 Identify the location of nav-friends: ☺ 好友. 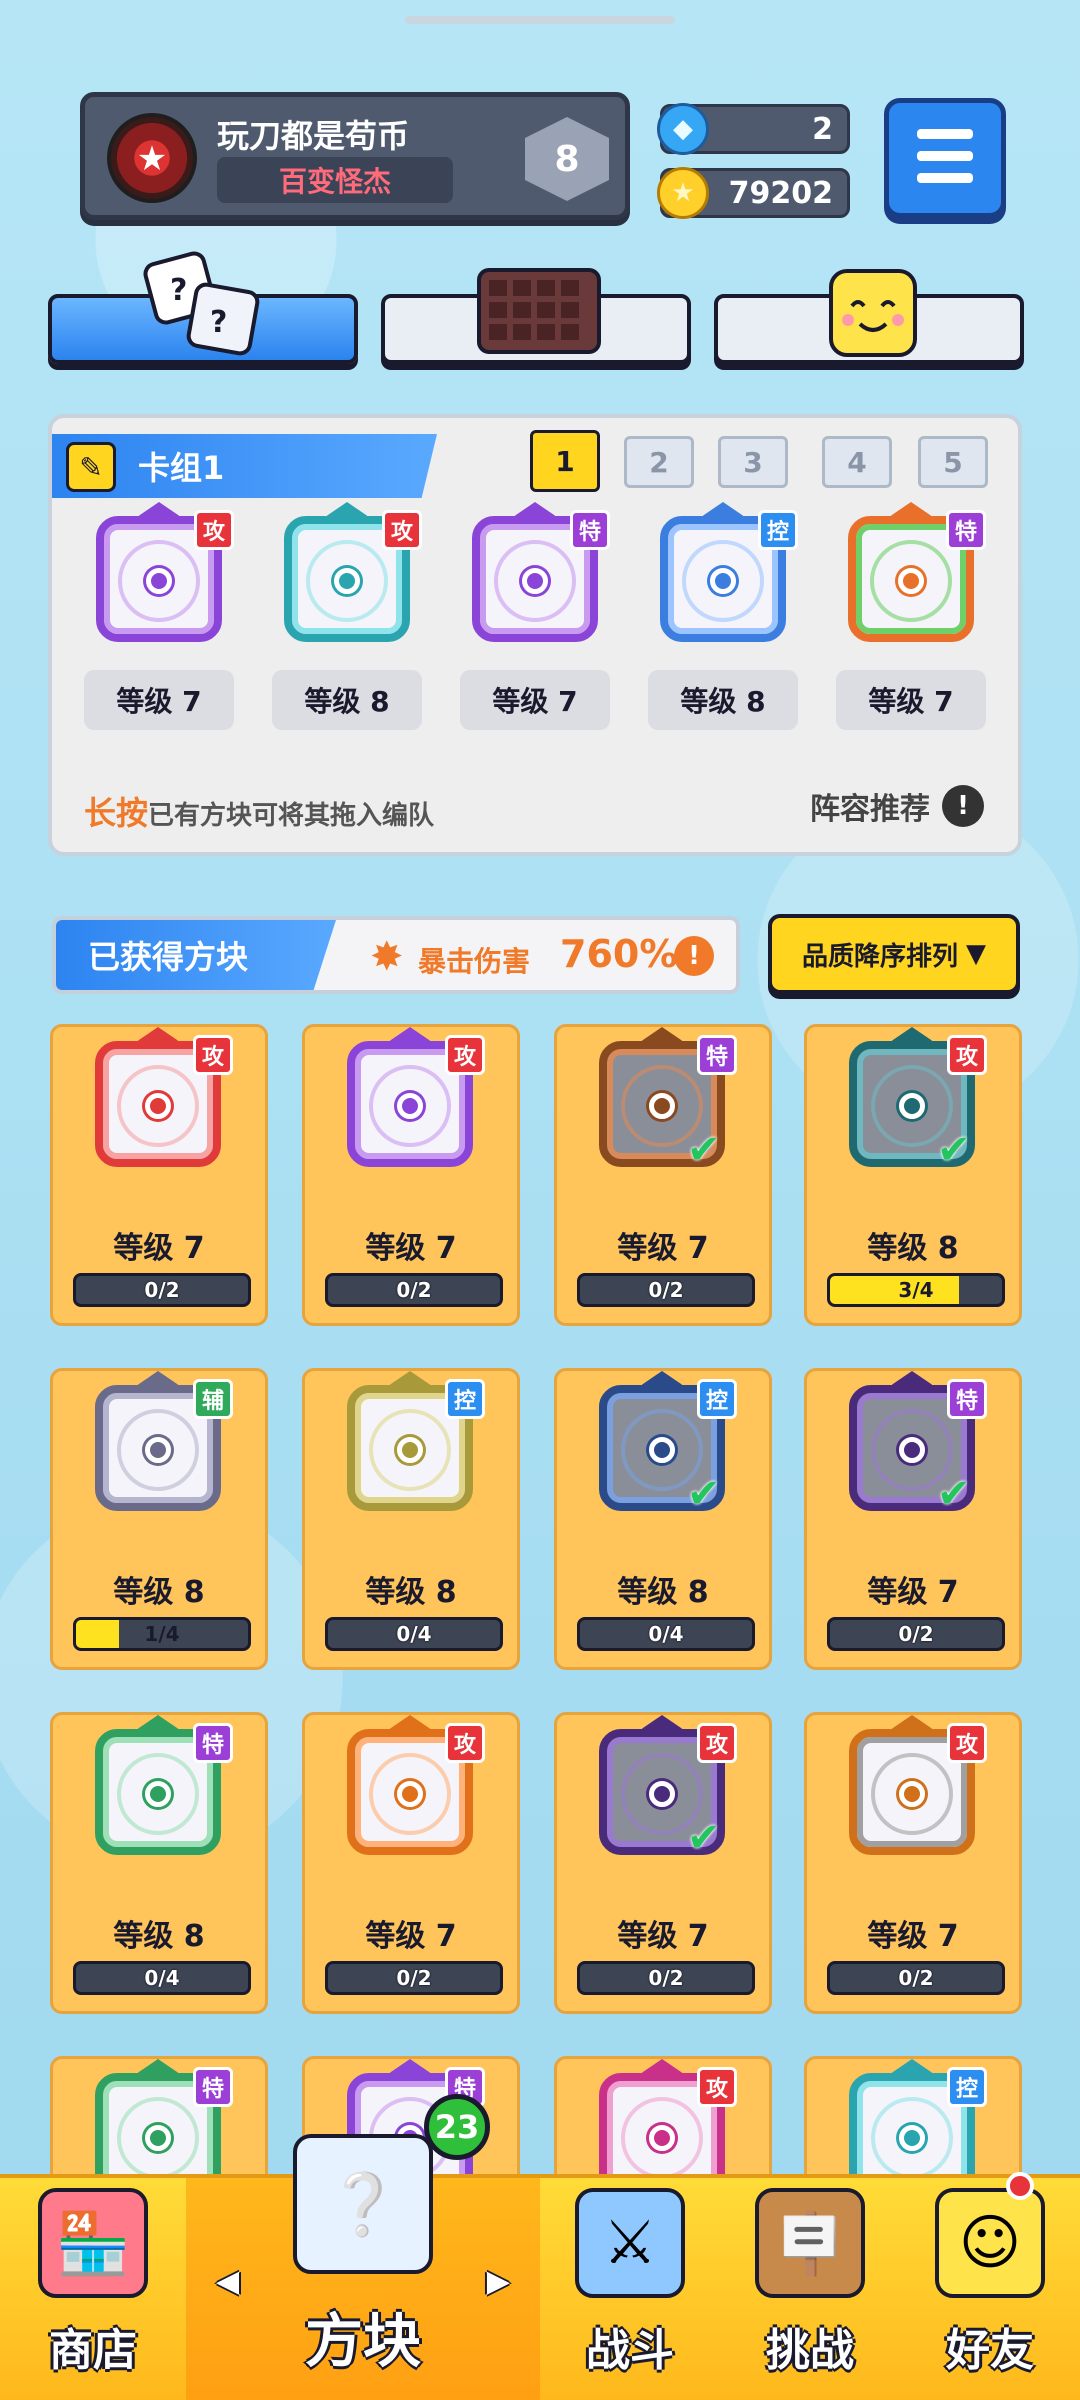
(990, 2289).